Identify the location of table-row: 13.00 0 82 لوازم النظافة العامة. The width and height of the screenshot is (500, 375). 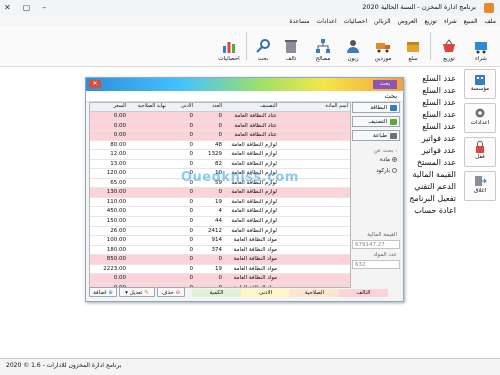
(220, 165).